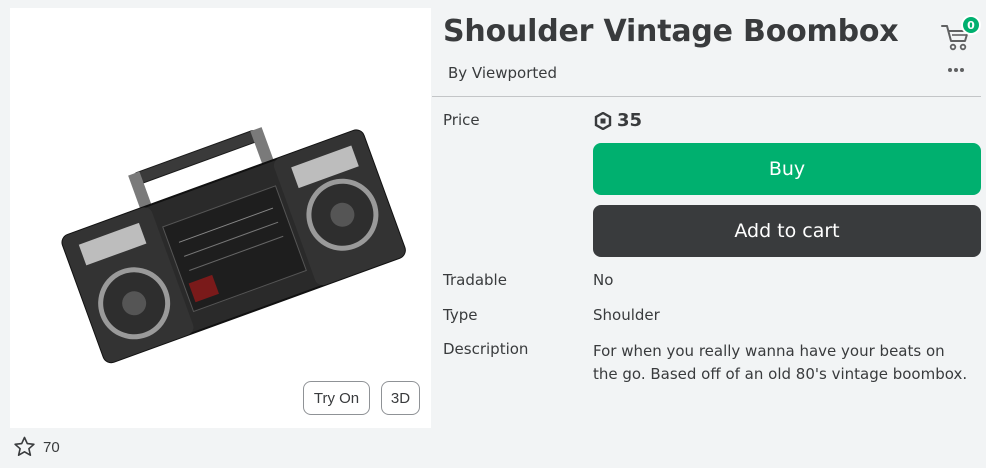 The image size is (986, 468). Describe the element at coordinates (787, 231) in the screenshot. I see `add-to-cart-button: Add to cart` at that location.